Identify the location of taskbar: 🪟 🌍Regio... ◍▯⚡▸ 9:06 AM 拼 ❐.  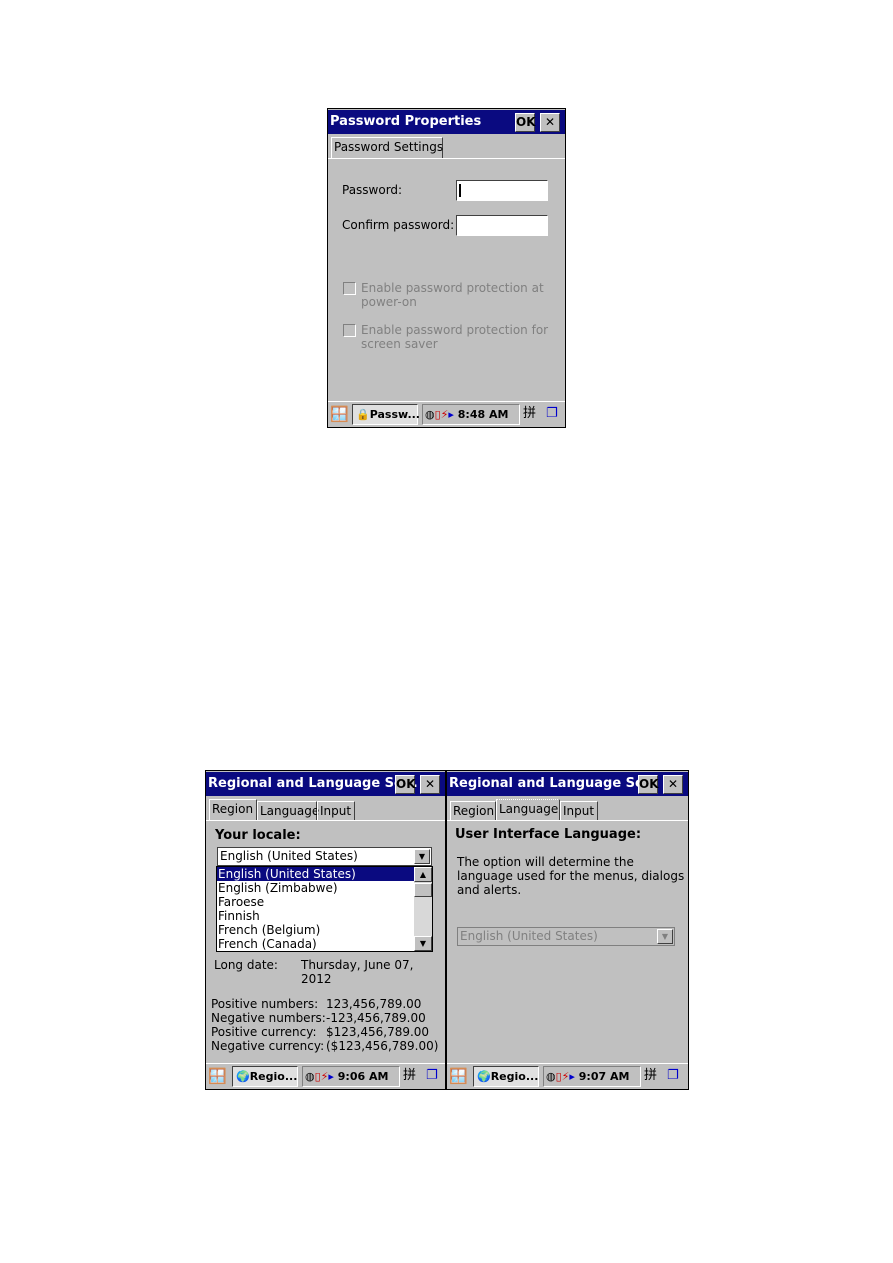
(325, 1076).